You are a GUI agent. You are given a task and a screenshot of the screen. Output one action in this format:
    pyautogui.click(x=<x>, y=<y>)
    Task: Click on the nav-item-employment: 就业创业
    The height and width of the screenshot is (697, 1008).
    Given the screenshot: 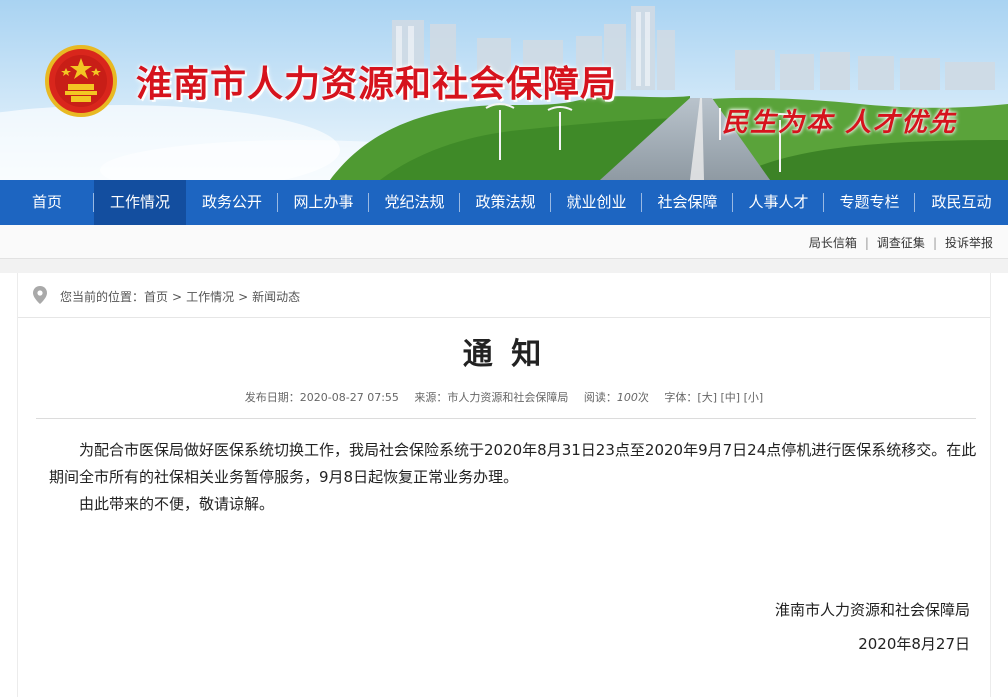 What is the action you would take?
    pyautogui.click(x=596, y=202)
    